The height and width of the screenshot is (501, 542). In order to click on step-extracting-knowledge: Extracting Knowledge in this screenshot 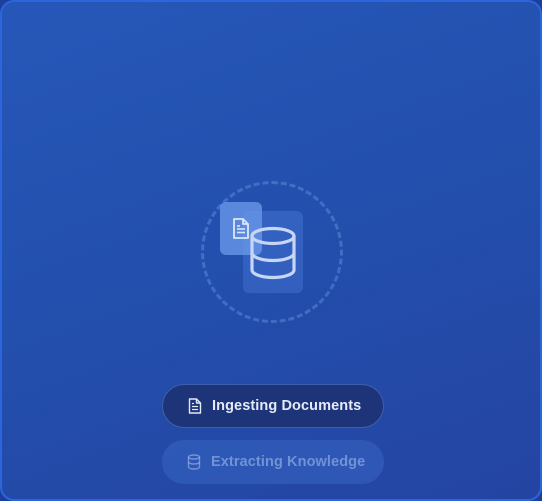, I will do `click(273, 462)`.